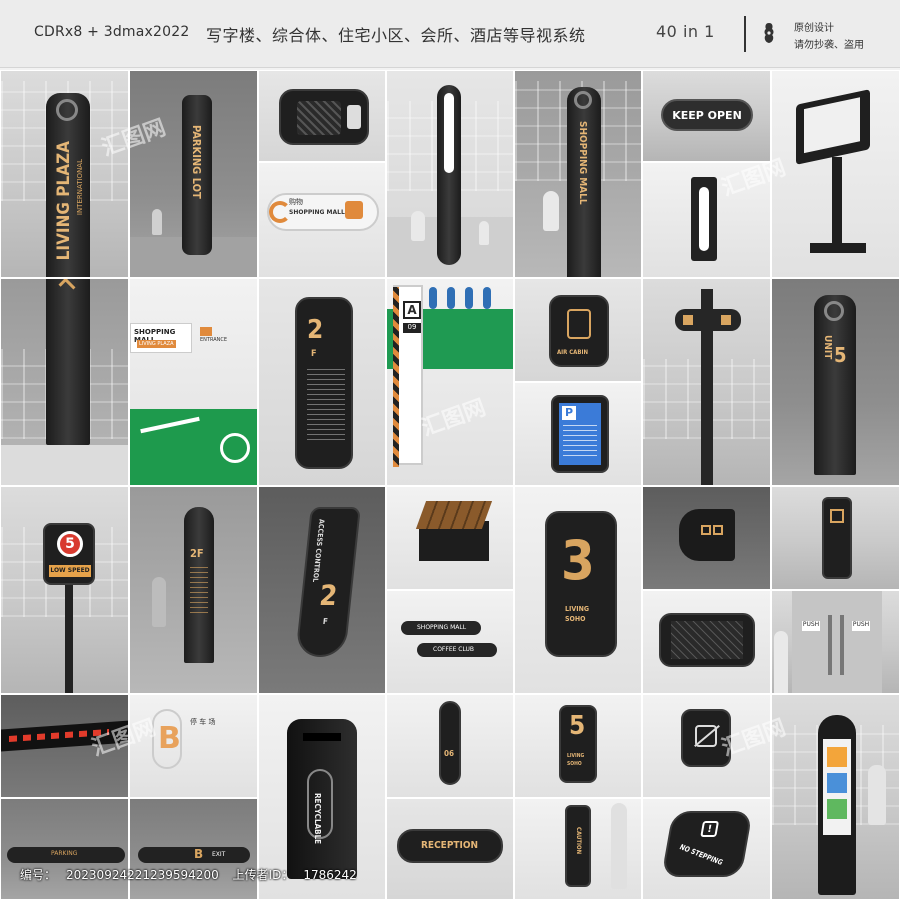 The image size is (900, 900). Describe the element at coordinates (315, 330) in the screenshot. I see `floor-num: 2` at that location.